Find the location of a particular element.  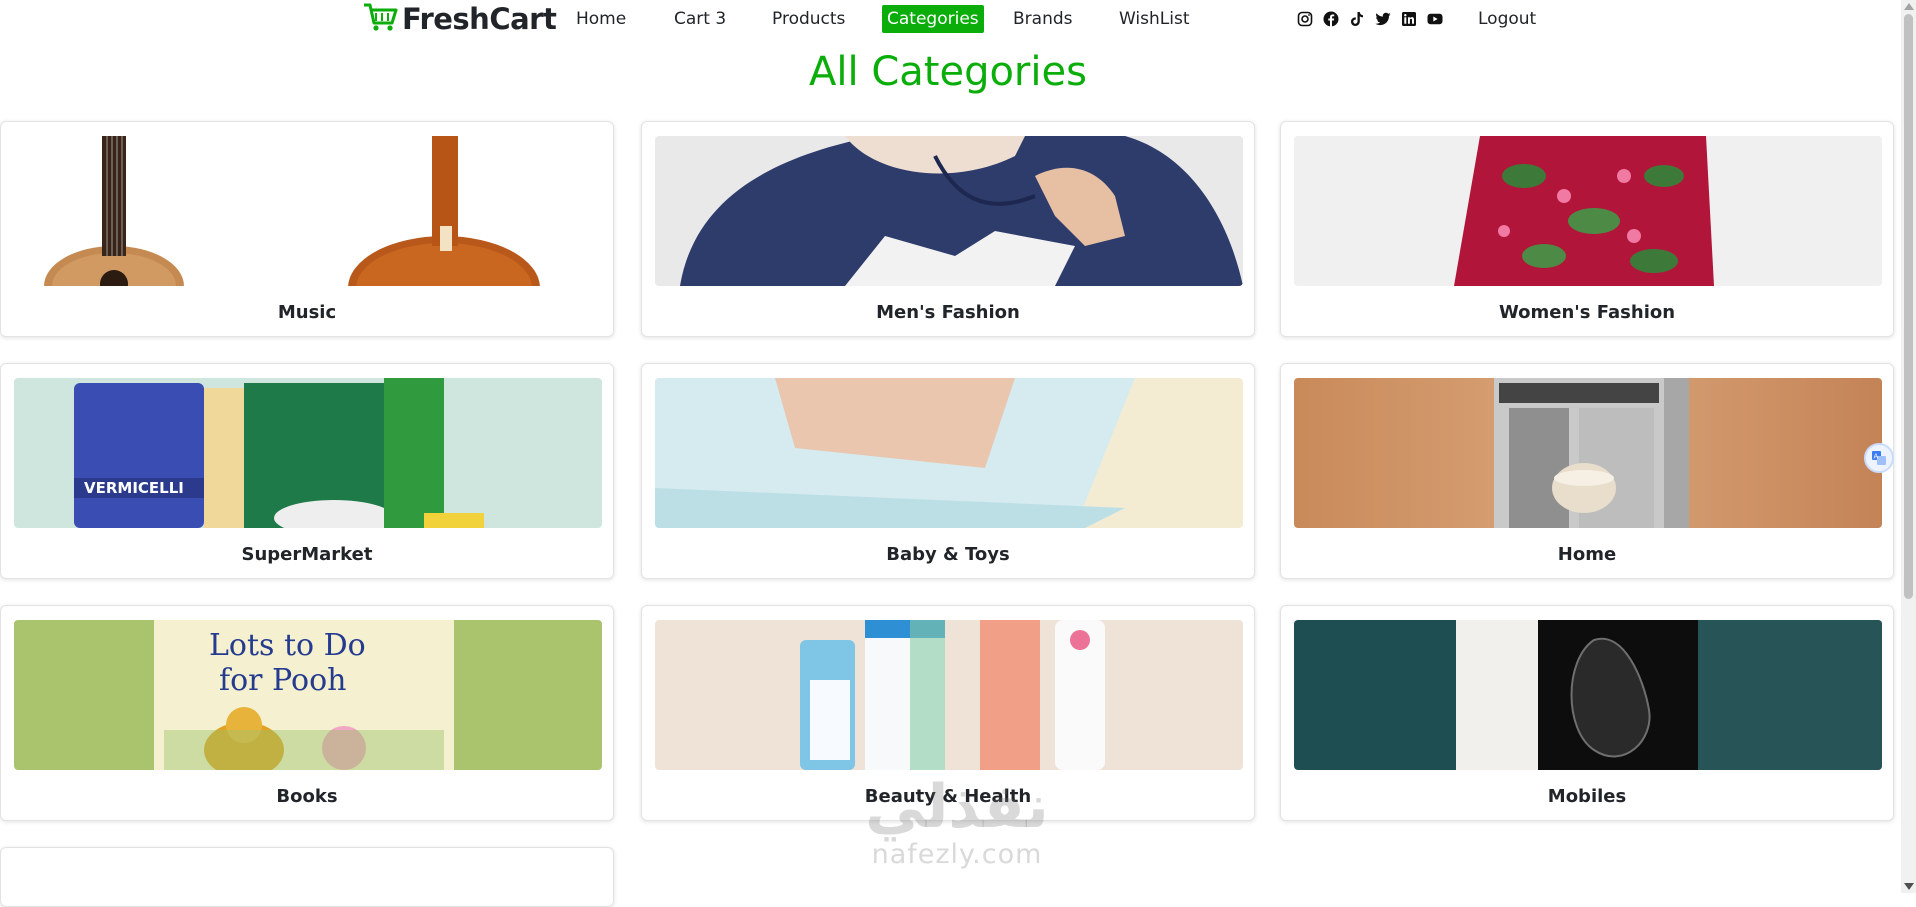

category-name: Books is located at coordinates (307, 796).